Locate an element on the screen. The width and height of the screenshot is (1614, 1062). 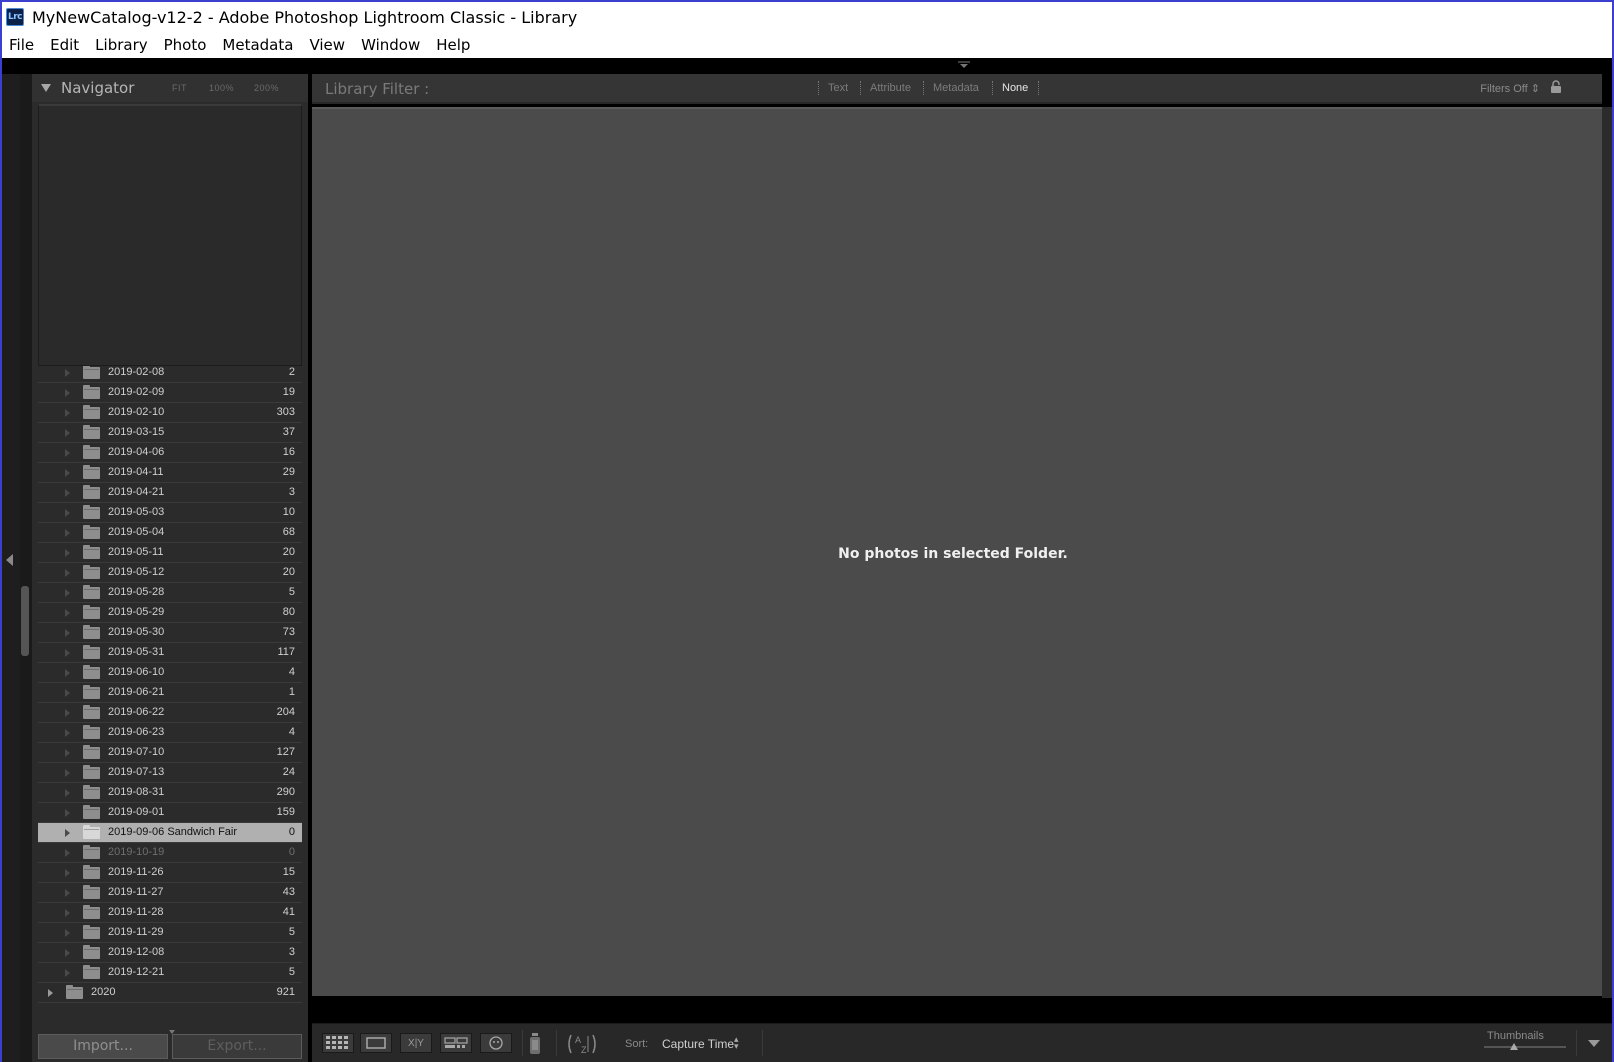
folder-row: 2019-02-08 2 is located at coordinates (170, 374).